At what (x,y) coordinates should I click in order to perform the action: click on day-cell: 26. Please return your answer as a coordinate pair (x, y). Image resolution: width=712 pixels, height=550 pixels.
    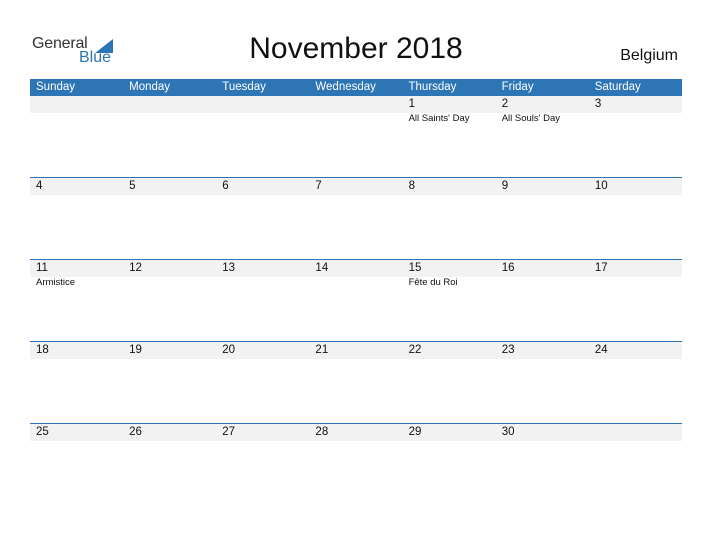
    Looking at the image, I should click on (169, 464).